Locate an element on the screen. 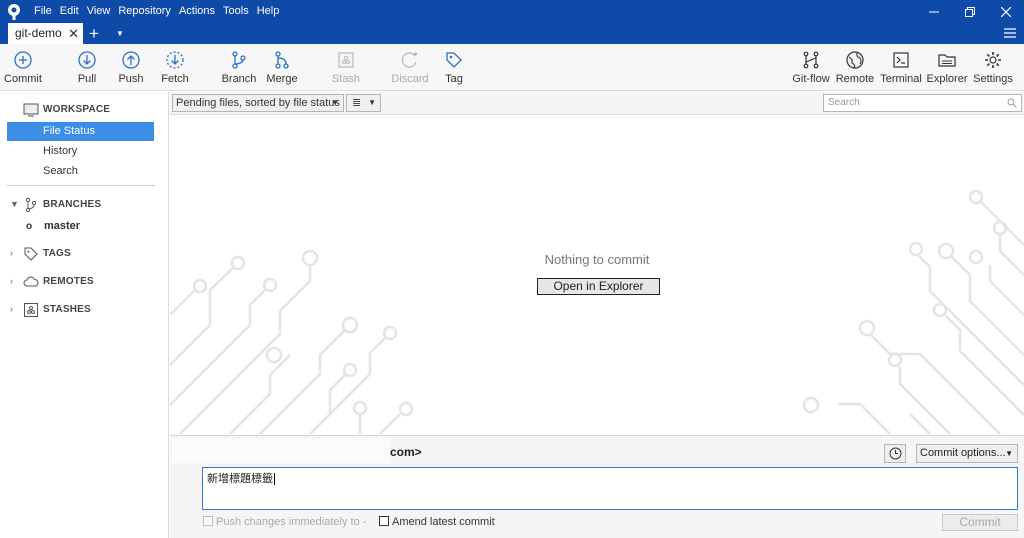 This screenshot has width=1024, height=538. discard-icon is located at coordinates (409, 60).